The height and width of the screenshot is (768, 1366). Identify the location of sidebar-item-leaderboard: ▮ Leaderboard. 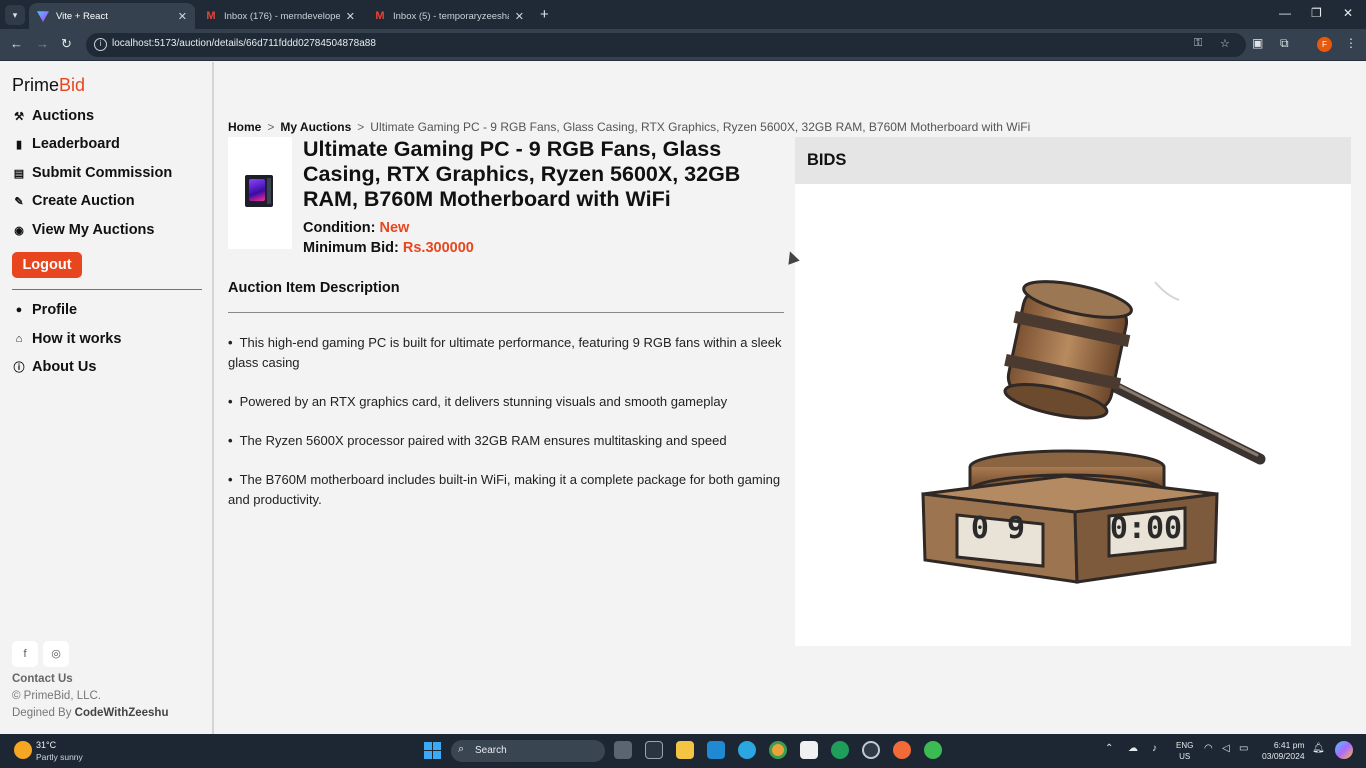
(66, 144).